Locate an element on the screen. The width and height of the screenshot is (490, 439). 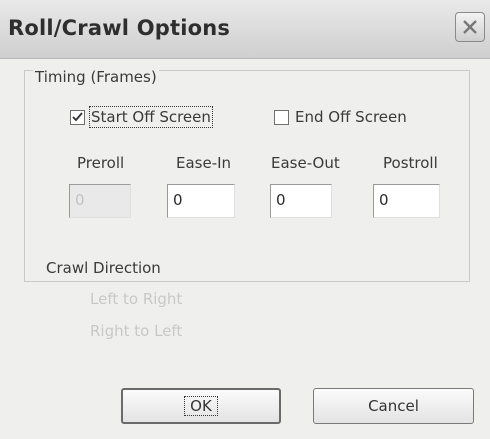
close-icon is located at coordinates (470, 27).